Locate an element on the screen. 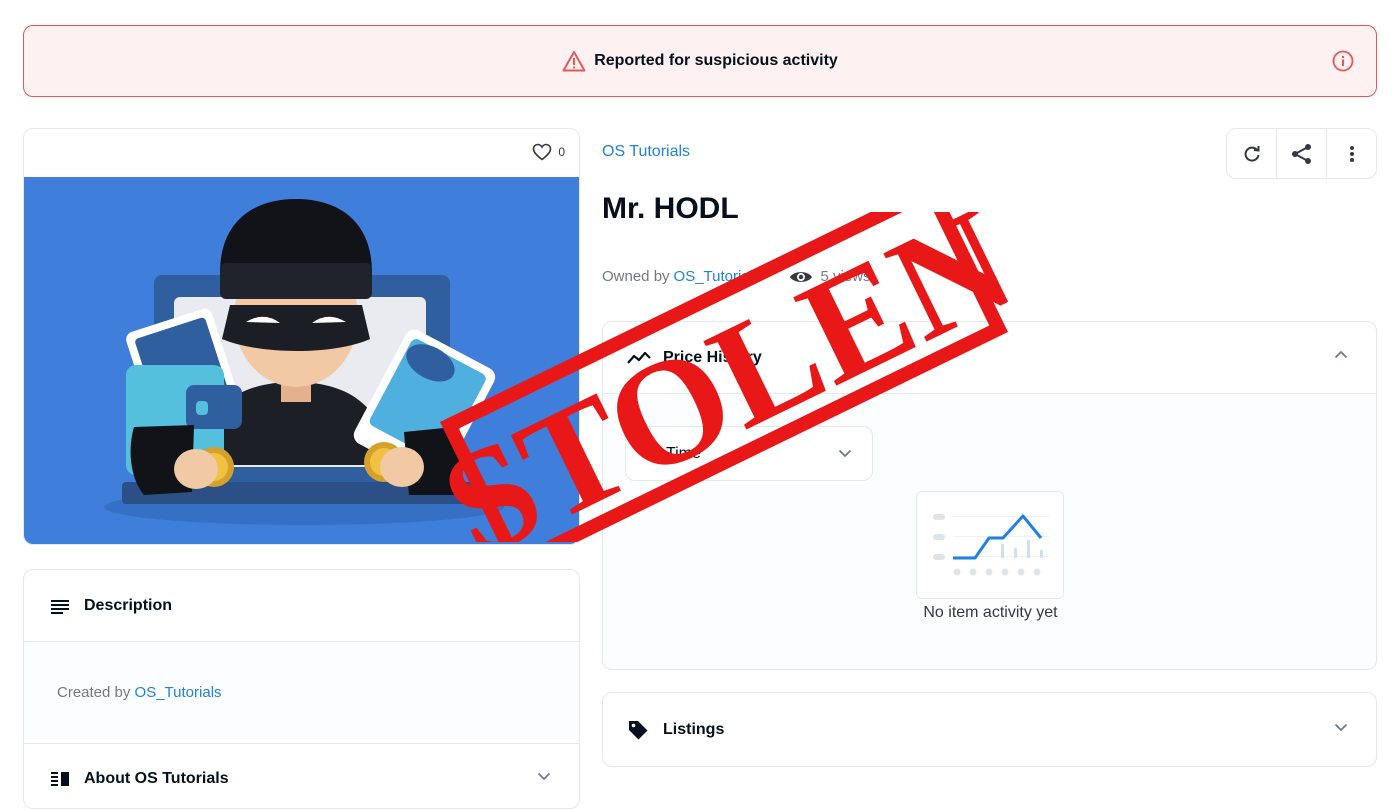 This screenshot has width=1400, height=809. listings-panel: Listings is located at coordinates (989, 729).